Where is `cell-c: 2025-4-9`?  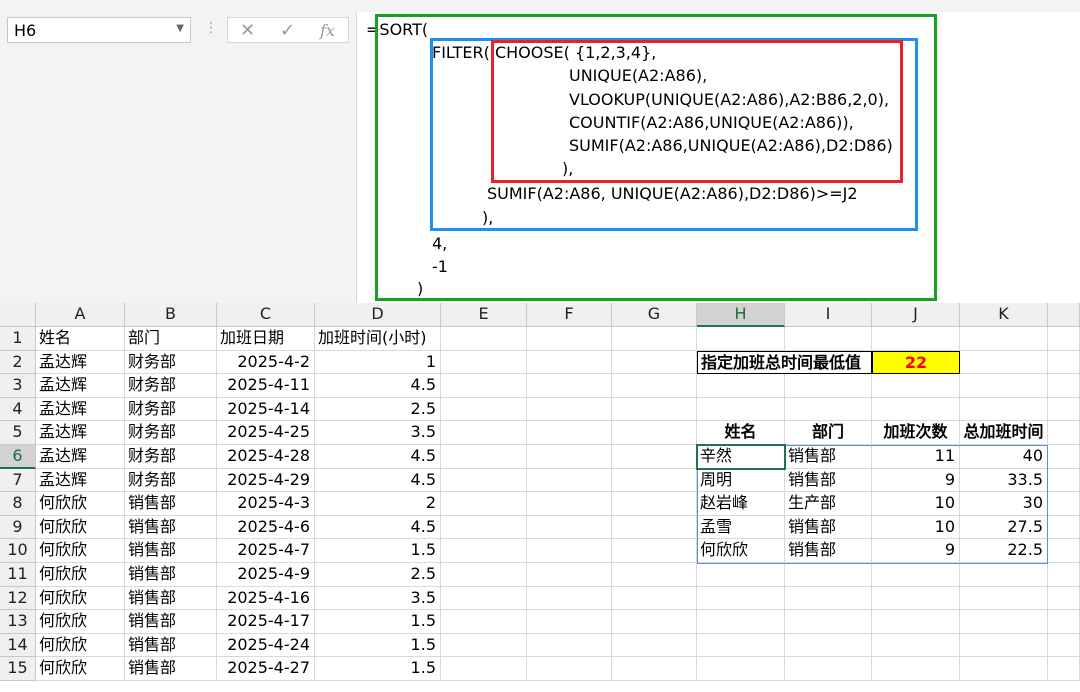 cell-c: 2025-4-9 is located at coordinates (266, 575).